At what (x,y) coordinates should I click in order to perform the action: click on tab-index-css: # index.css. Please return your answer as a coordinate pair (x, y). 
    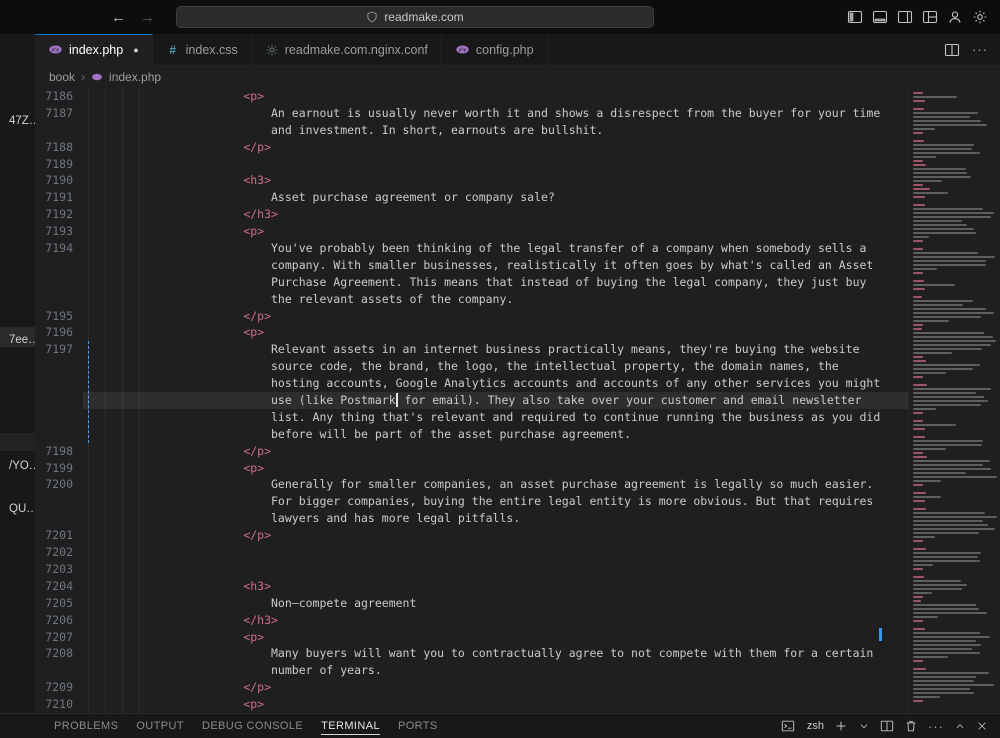
    Looking at the image, I should click on (202, 49).